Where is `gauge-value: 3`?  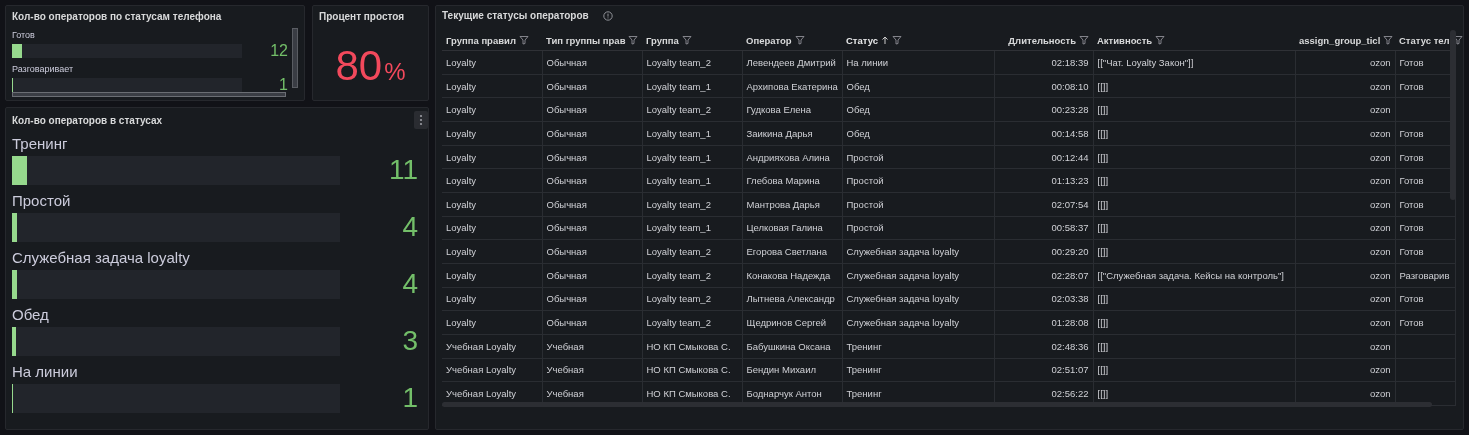
gauge-value: 3 is located at coordinates (410, 341).